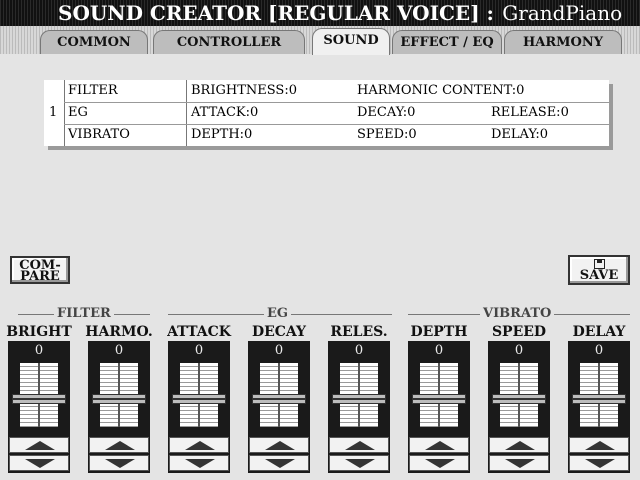 The width and height of the screenshot is (640, 480). What do you see at coordinates (519, 332) in the screenshot?
I see `slider-label: SPEED` at bounding box center [519, 332].